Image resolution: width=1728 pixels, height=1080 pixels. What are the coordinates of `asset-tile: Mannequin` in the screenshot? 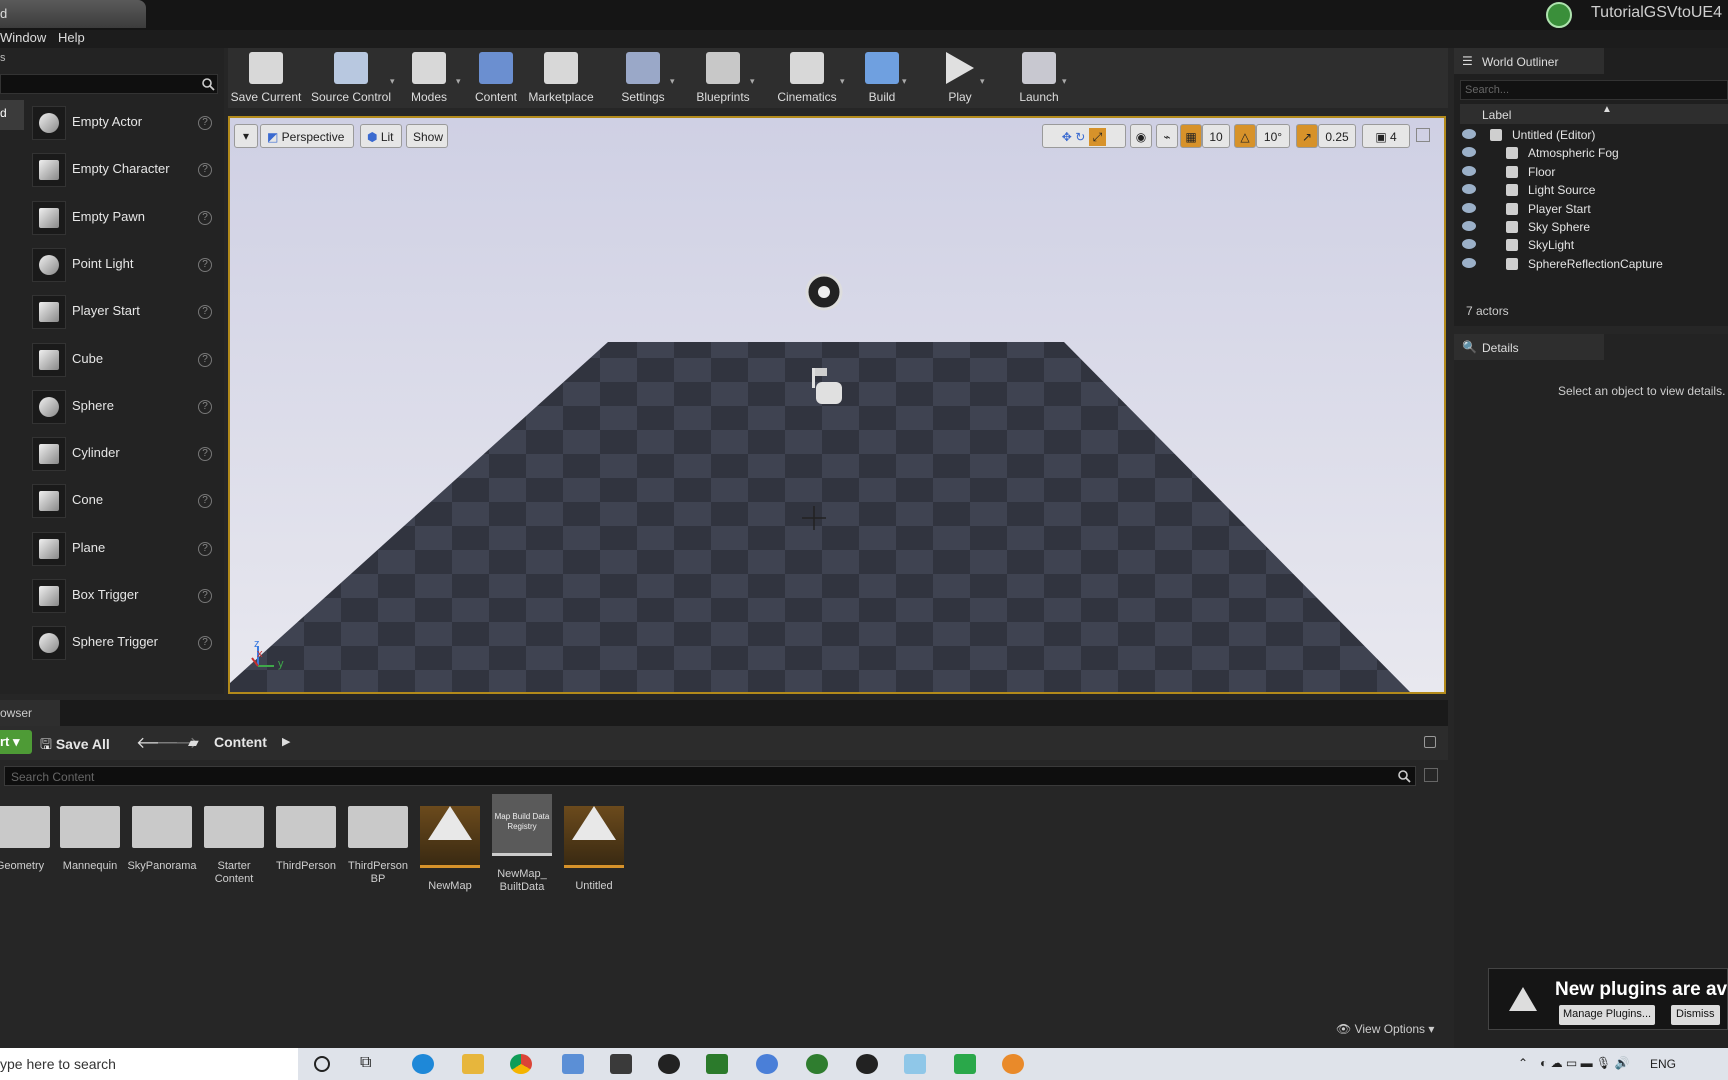 It's located at (90, 833).